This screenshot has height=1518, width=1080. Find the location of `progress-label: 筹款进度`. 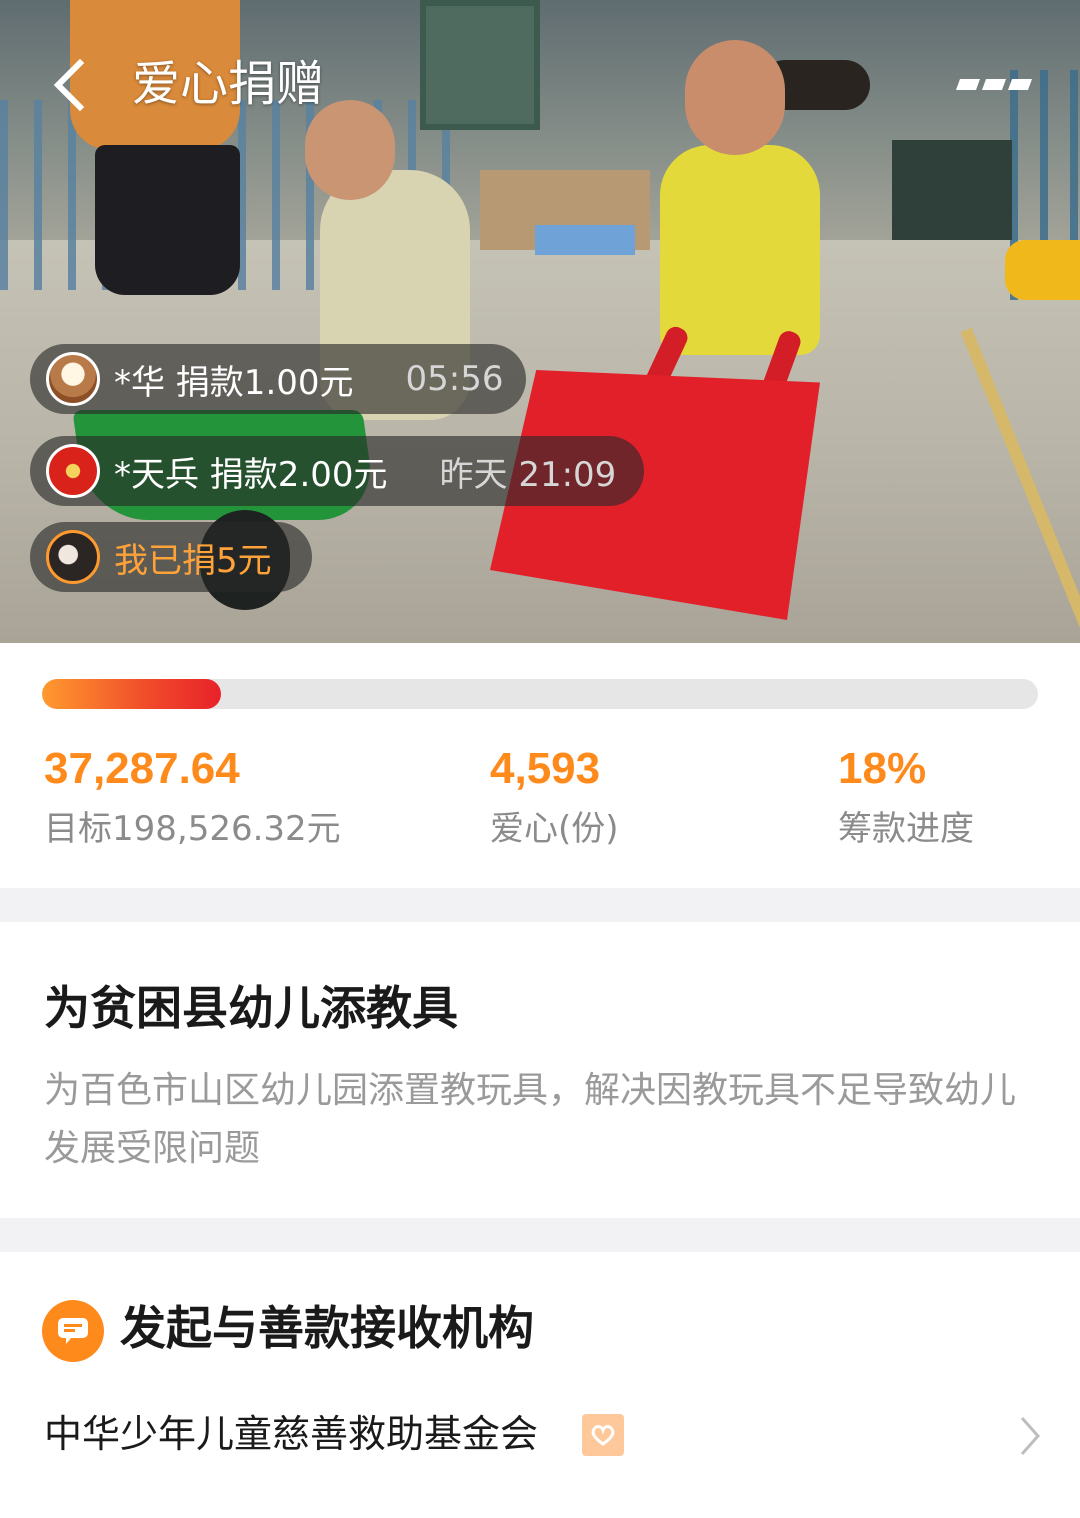

progress-label: 筹款进度 is located at coordinates (906, 829).